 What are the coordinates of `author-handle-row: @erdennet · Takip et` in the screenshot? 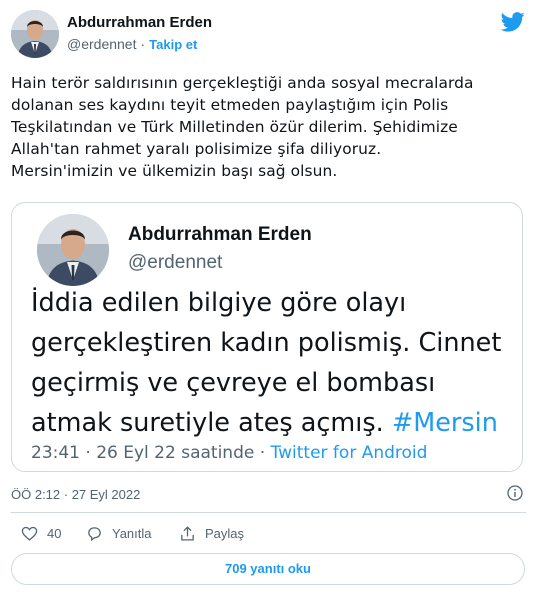 It's located at (132, 44).